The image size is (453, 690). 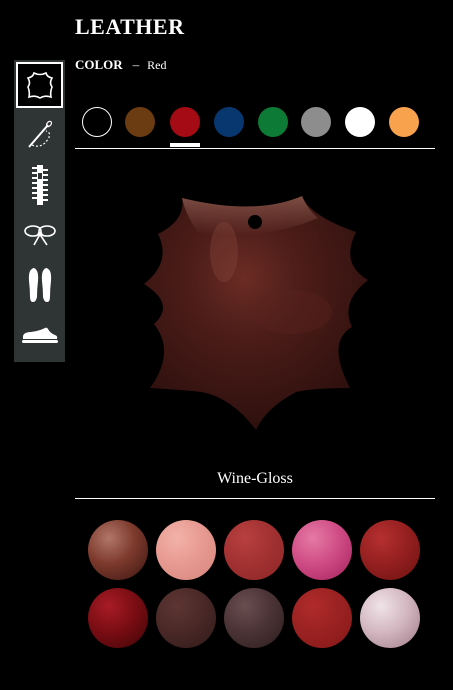 I want to click on sidebar-item-leather, so click(x=39, y=85).